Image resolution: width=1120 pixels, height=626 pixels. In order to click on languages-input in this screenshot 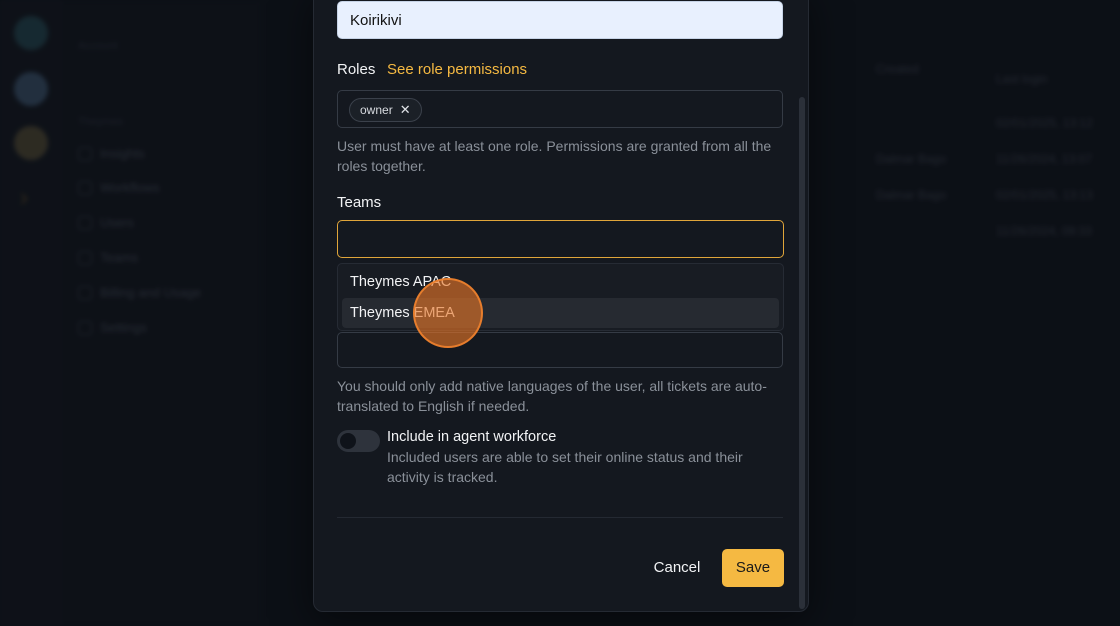, I will do `click(560, 350)`.